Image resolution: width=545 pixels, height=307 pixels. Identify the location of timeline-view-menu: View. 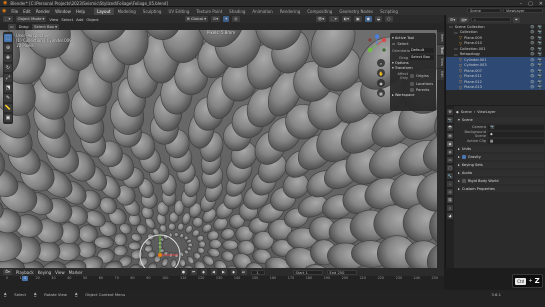
(60, 272).